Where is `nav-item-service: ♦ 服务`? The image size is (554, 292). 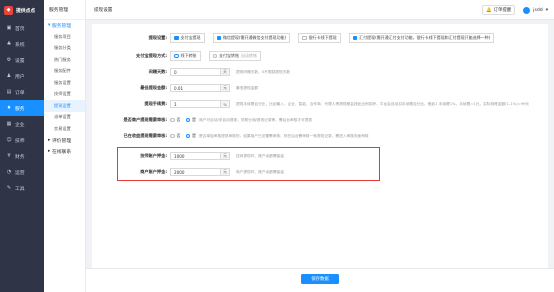 nav-item-service: ♦ 服务 is located at coordinates (22, 108).